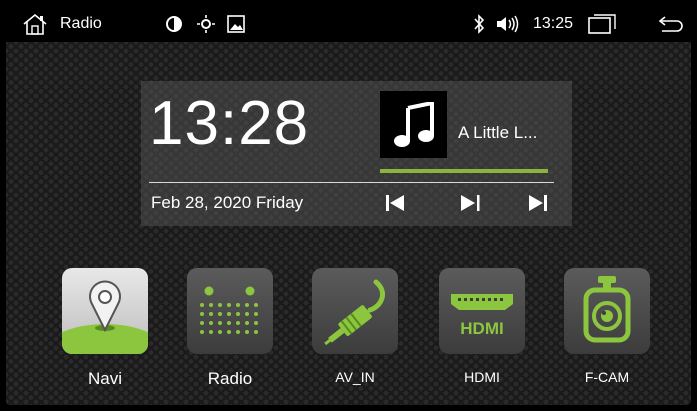  Describe the element at coordinates (236, 24) in the screenshot. I see `image-icon` at that location.